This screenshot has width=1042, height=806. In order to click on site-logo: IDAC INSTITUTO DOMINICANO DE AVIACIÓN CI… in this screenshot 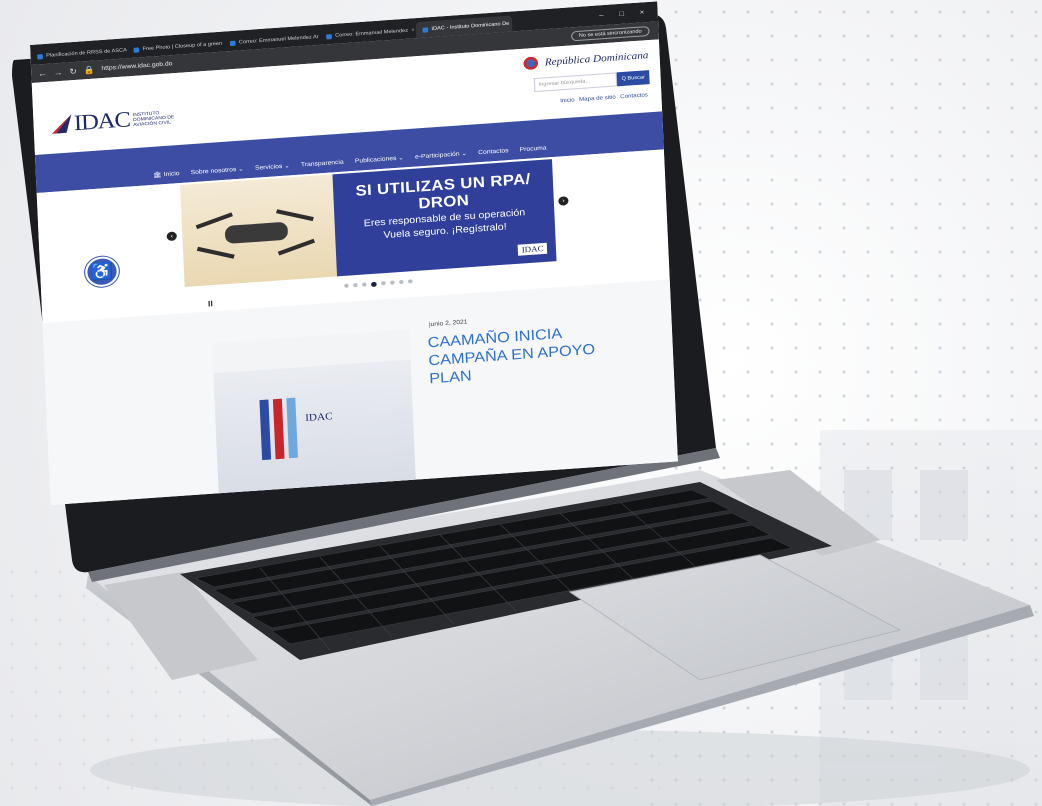, I will do `click(114, 120)`.